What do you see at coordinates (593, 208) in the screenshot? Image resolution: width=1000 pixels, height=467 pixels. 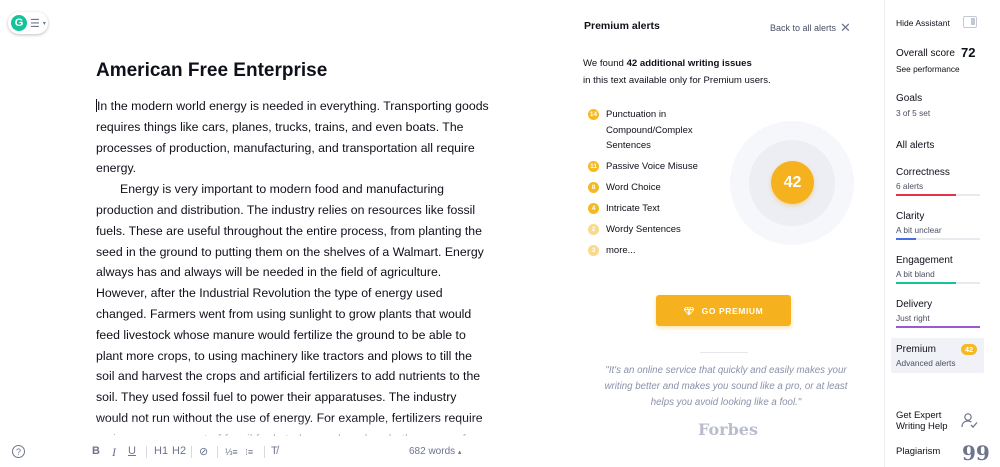 I see `issue-count-badge: 4` at bounding box center [593, 208].